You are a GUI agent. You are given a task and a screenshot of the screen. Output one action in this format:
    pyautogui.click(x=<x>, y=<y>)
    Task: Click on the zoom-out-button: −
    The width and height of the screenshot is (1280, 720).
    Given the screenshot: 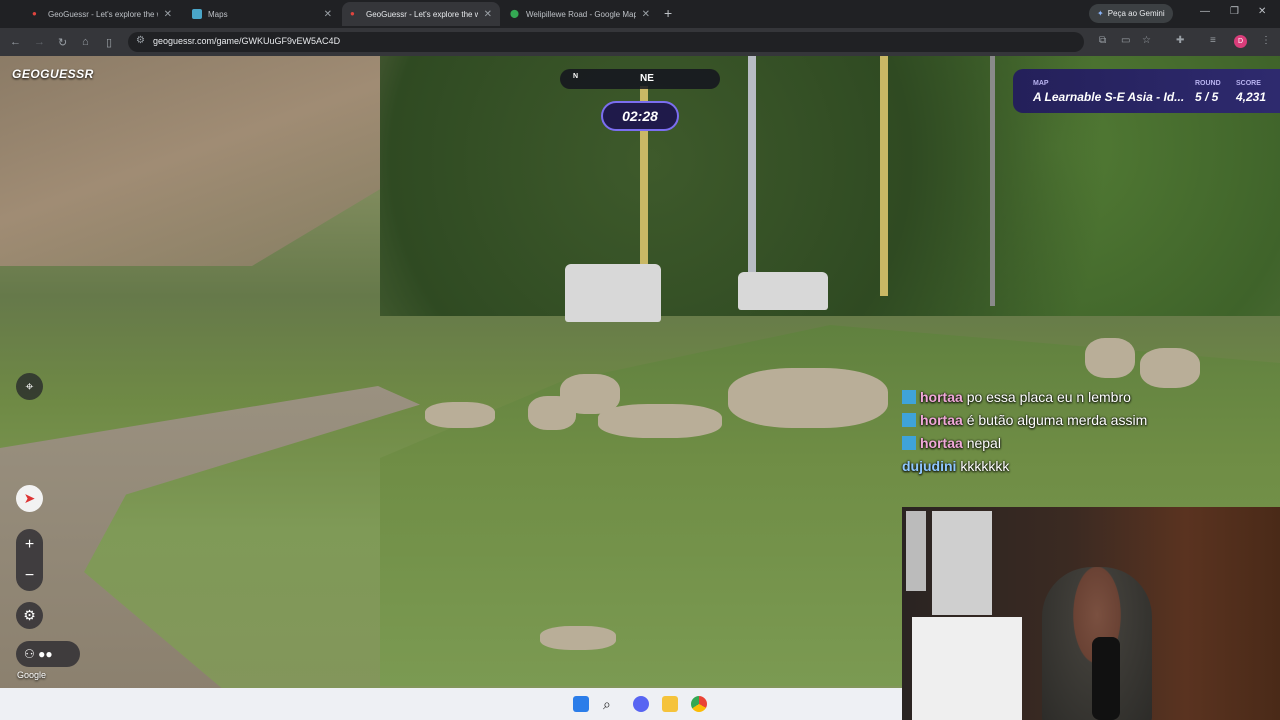 What is the action you would take?
    pyautogui.click(x=29, y=575)
    